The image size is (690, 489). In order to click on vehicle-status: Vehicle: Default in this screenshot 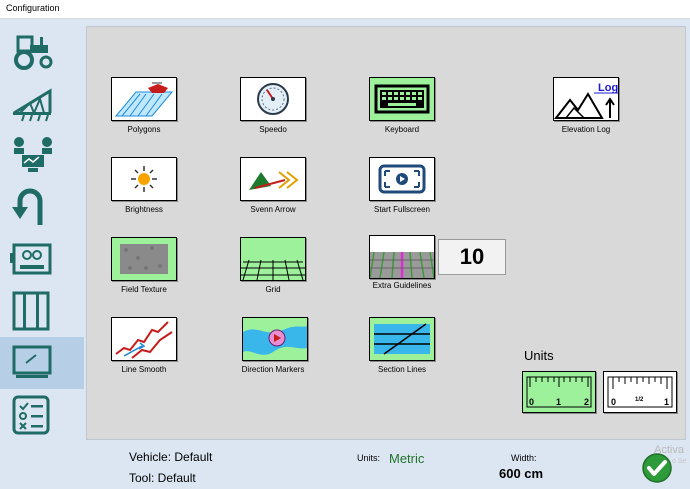, I will do `click(171, 457)`.